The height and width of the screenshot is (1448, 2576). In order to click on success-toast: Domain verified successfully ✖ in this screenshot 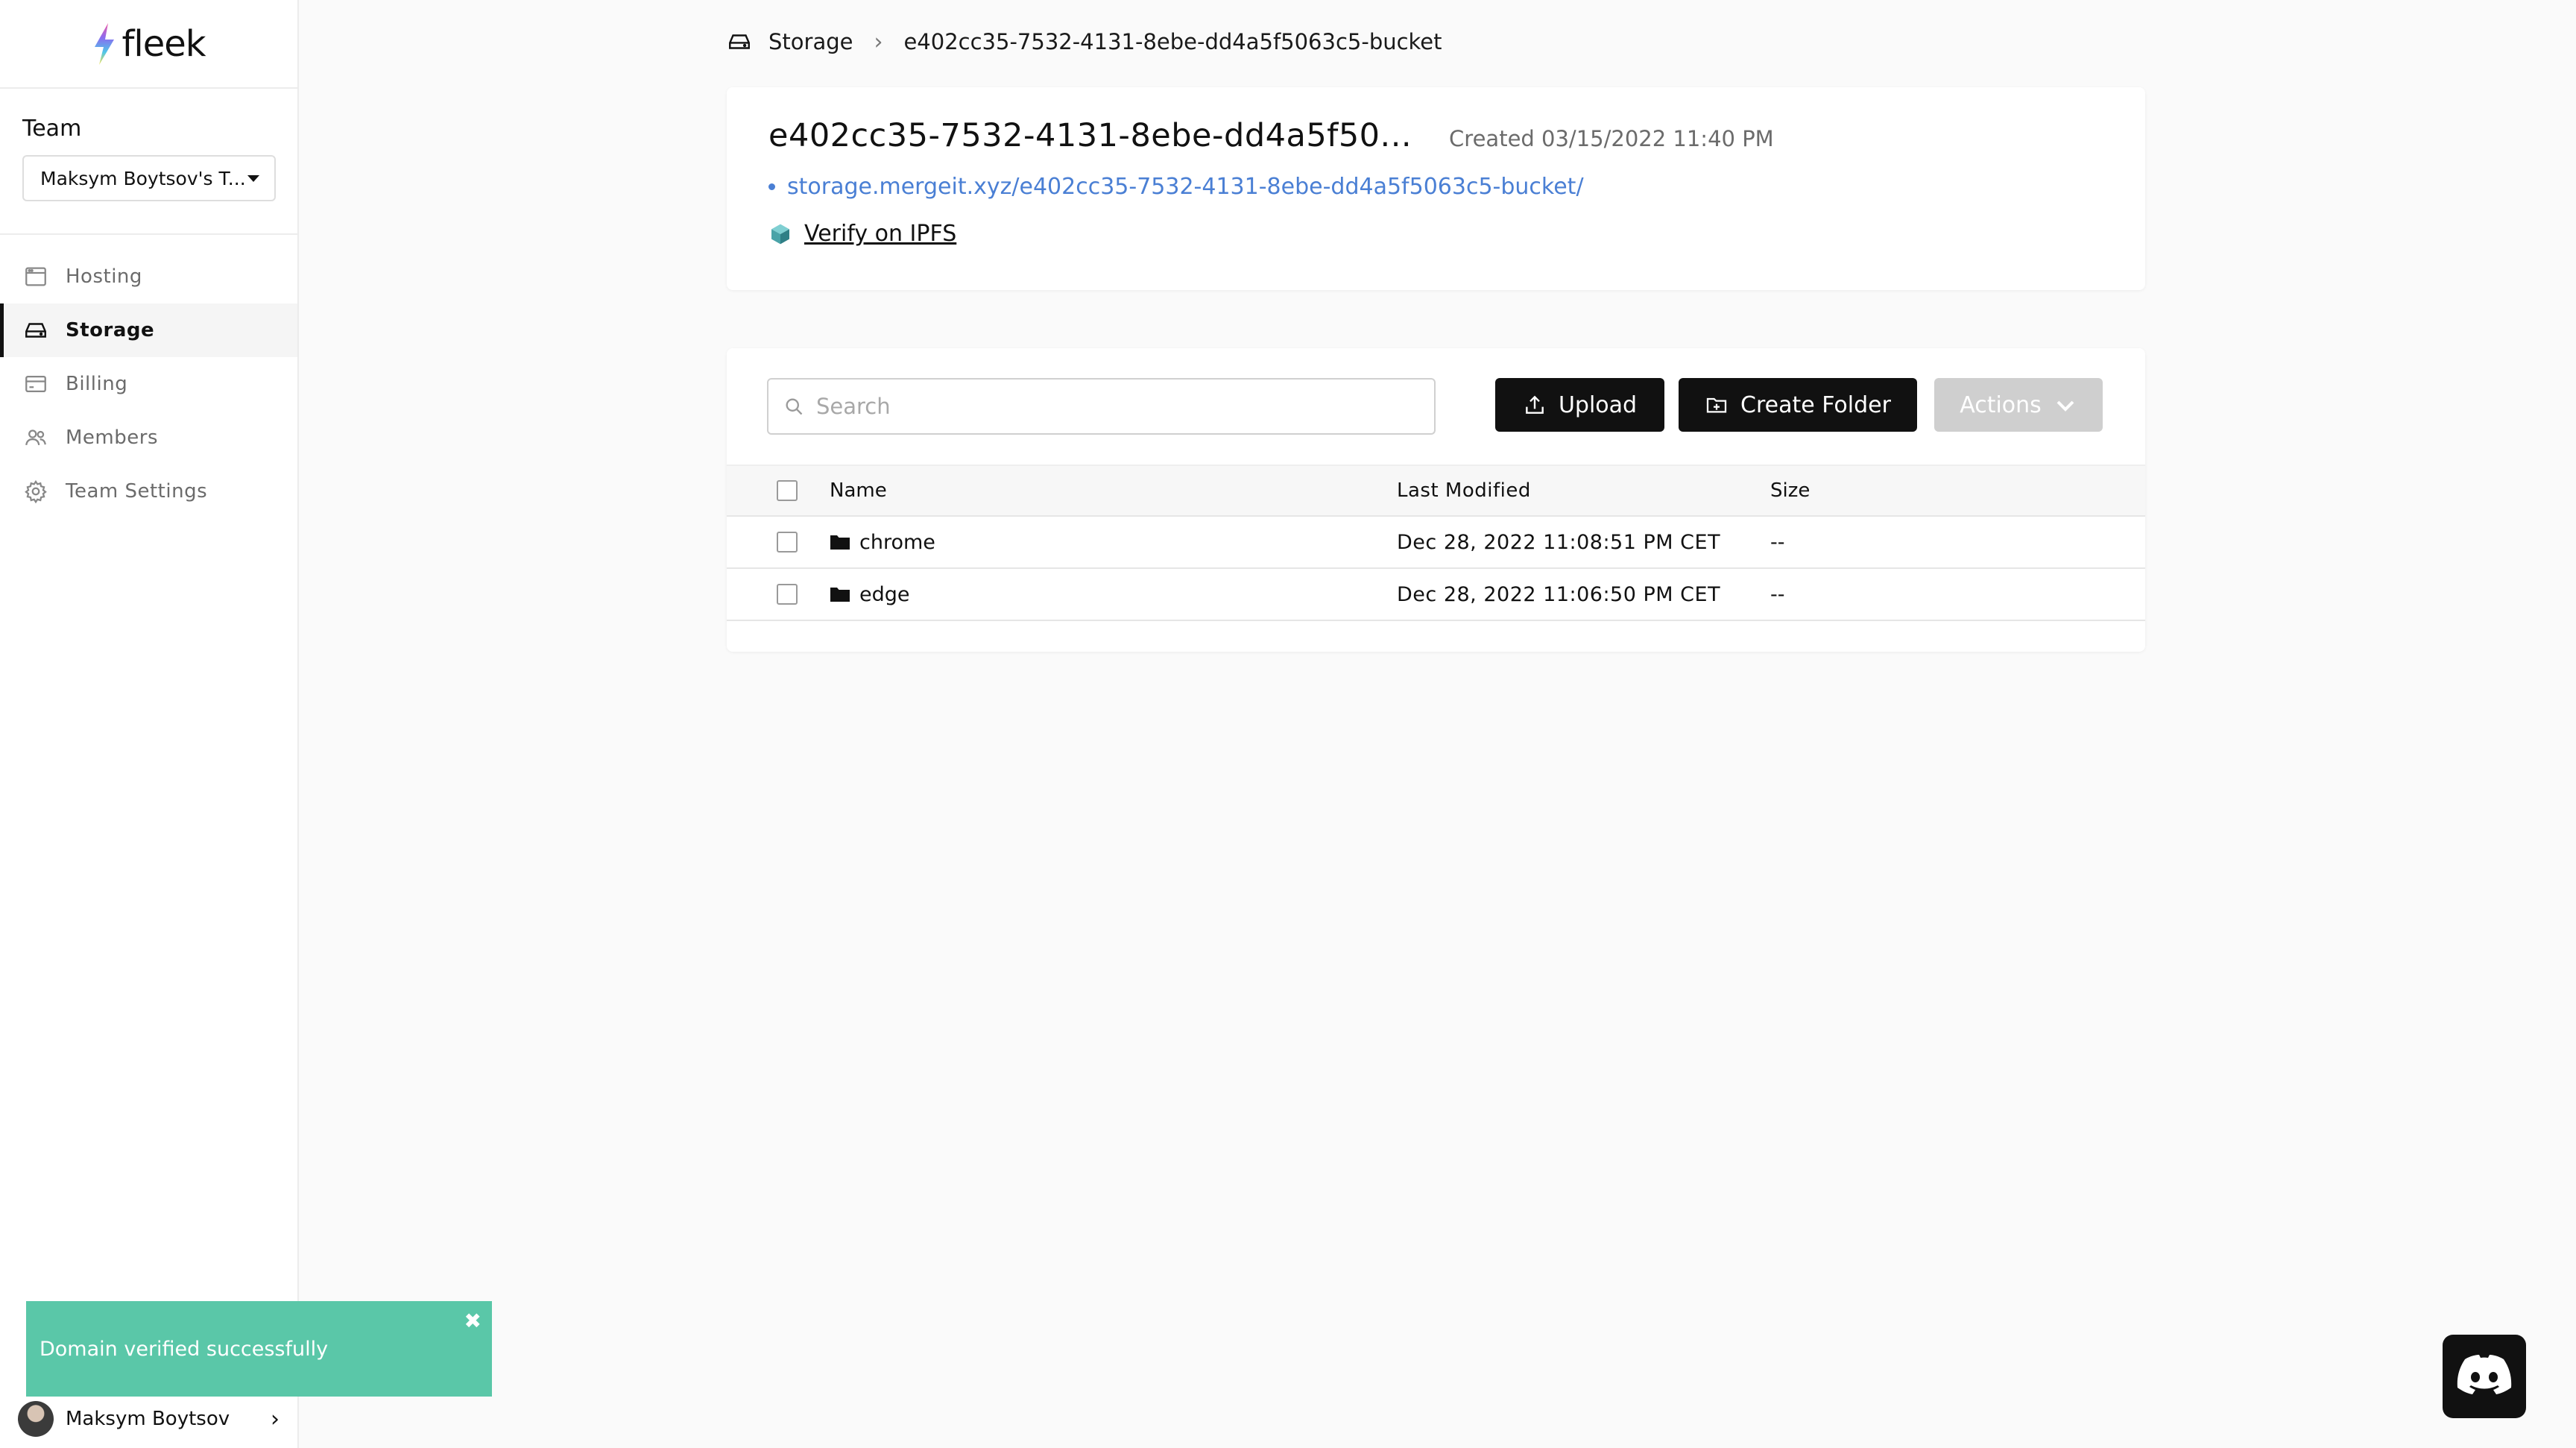, I will do `click(259, 1349)`.